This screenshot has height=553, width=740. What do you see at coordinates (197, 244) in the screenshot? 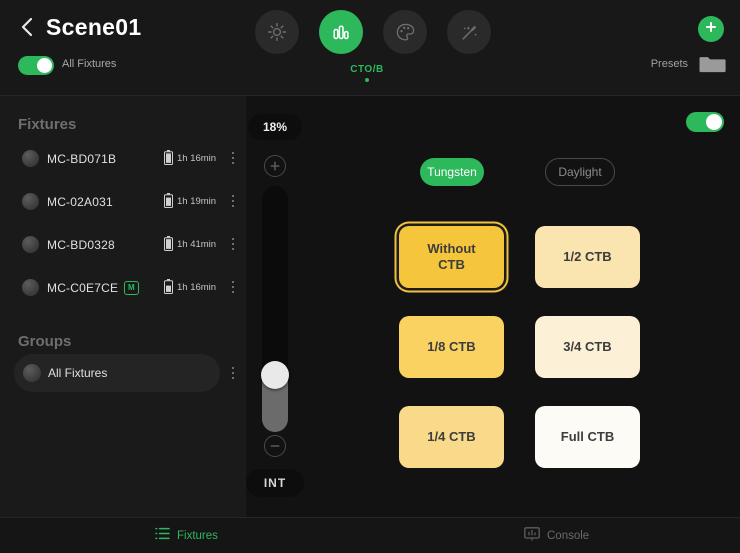
I see `battery-time: 1h 41min` at bounding box center [197, 244].